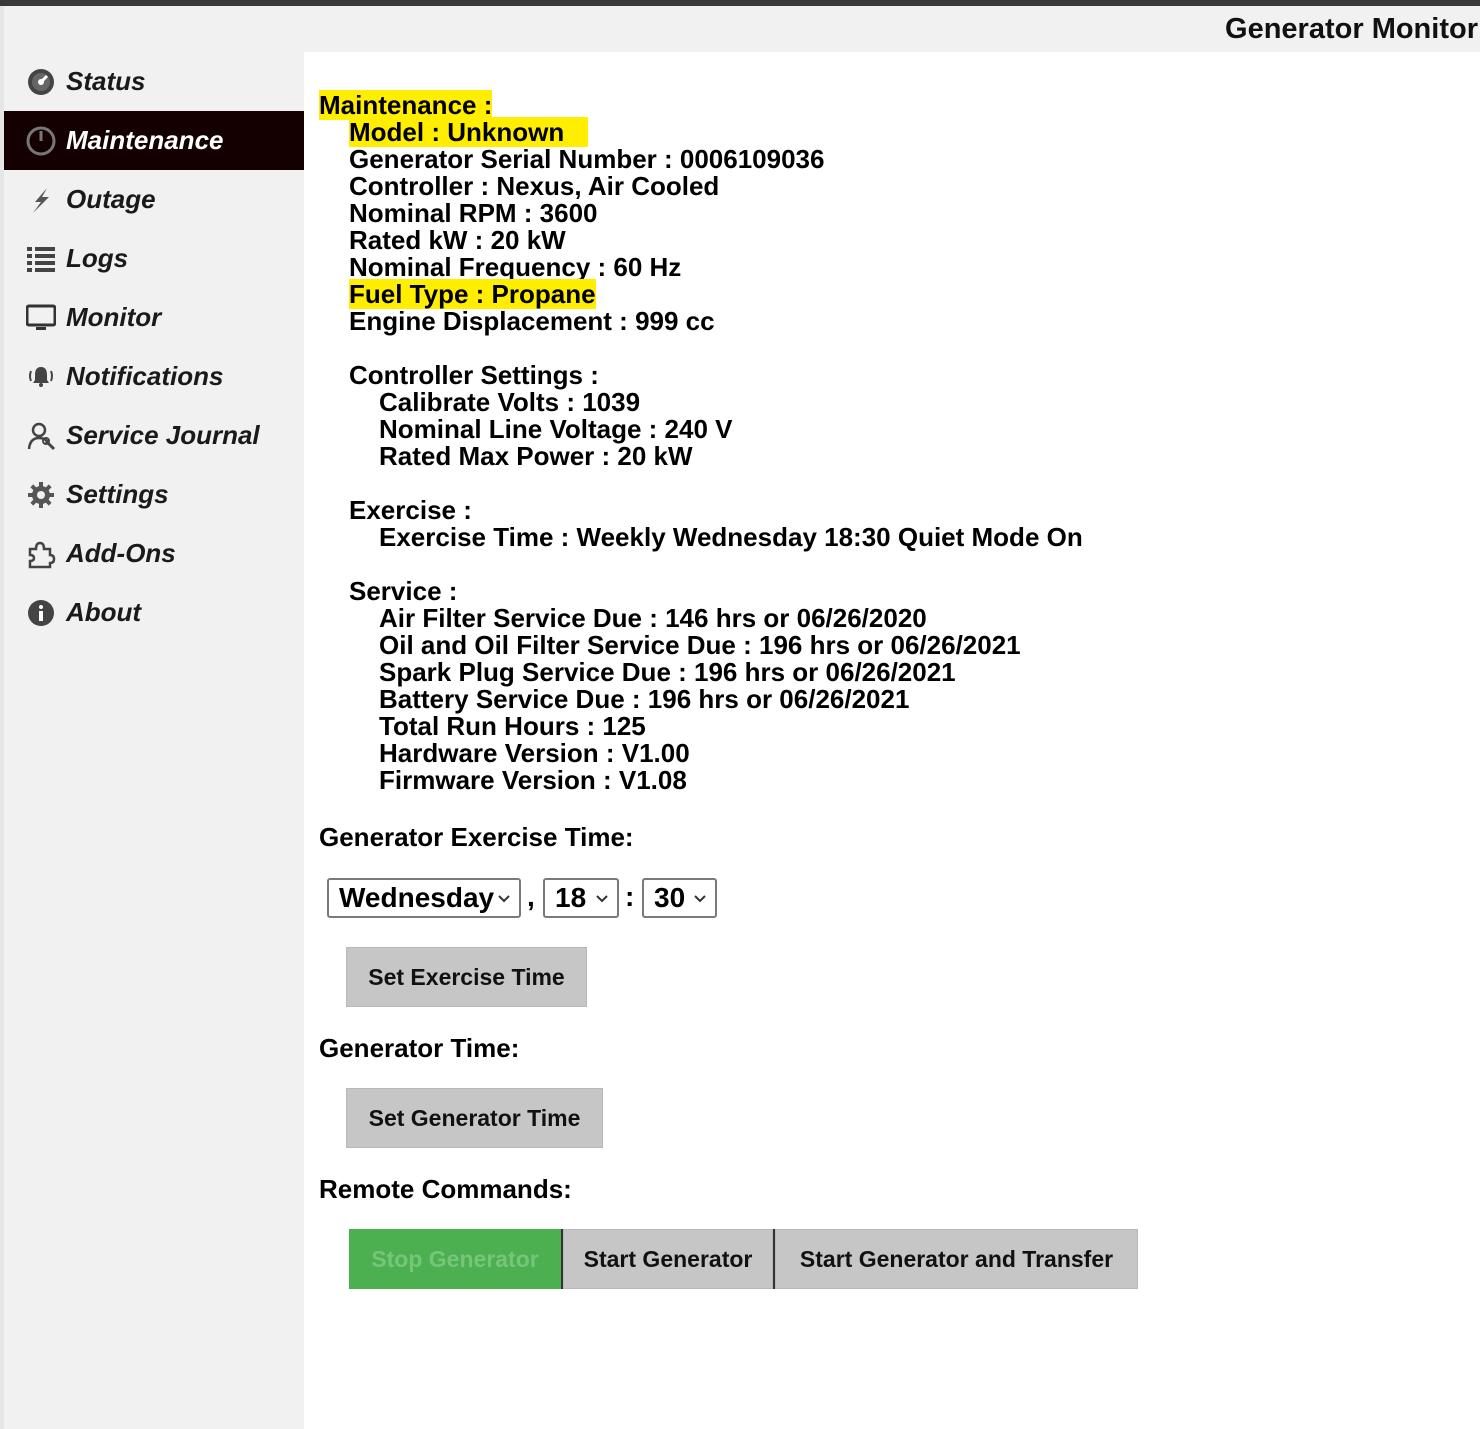 The width and height of the screenshot is (1480, 1429). I want to click on bell-icon, so click(41, 377).